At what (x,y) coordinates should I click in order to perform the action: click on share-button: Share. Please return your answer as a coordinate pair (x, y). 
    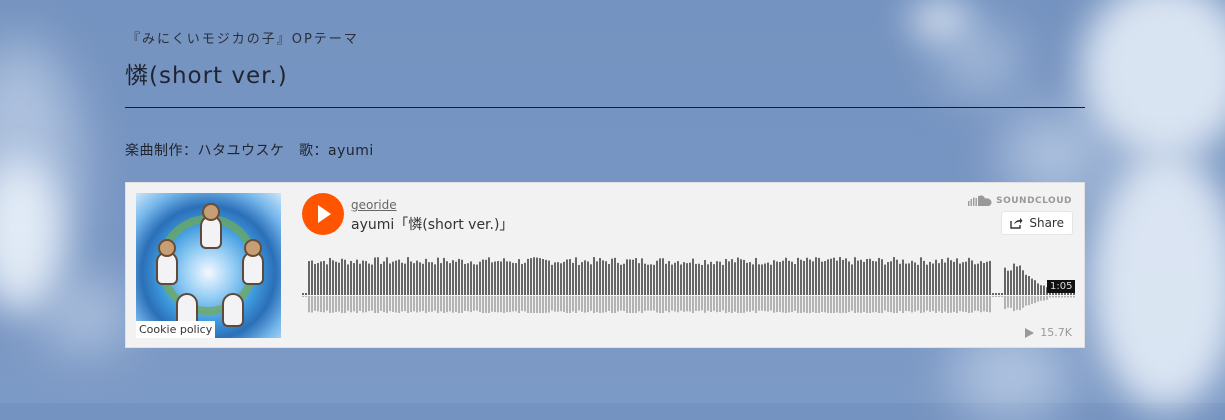
    Looking at the image, I should click on (1037, 223).